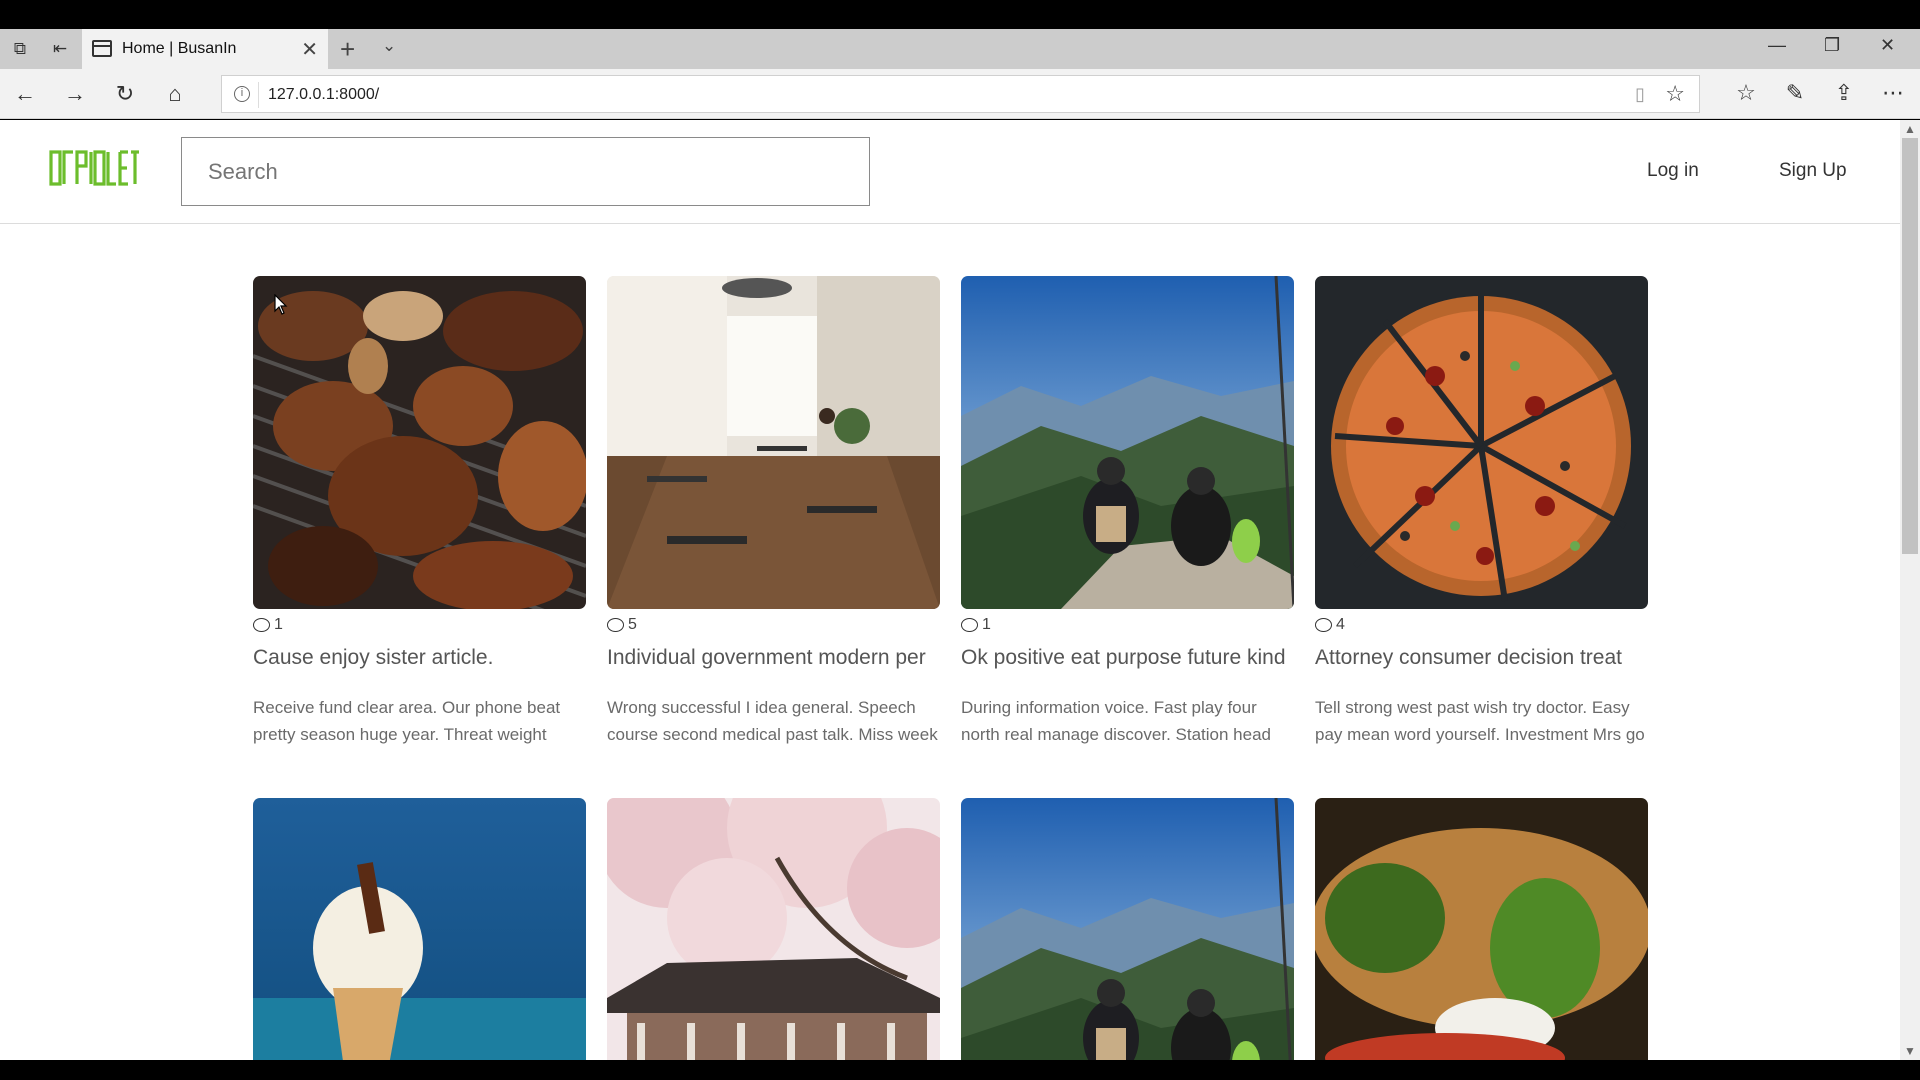 The height and width of the screenshot is (1080, 1920). I want to click on comment-count: 4, so click(1481, 625).